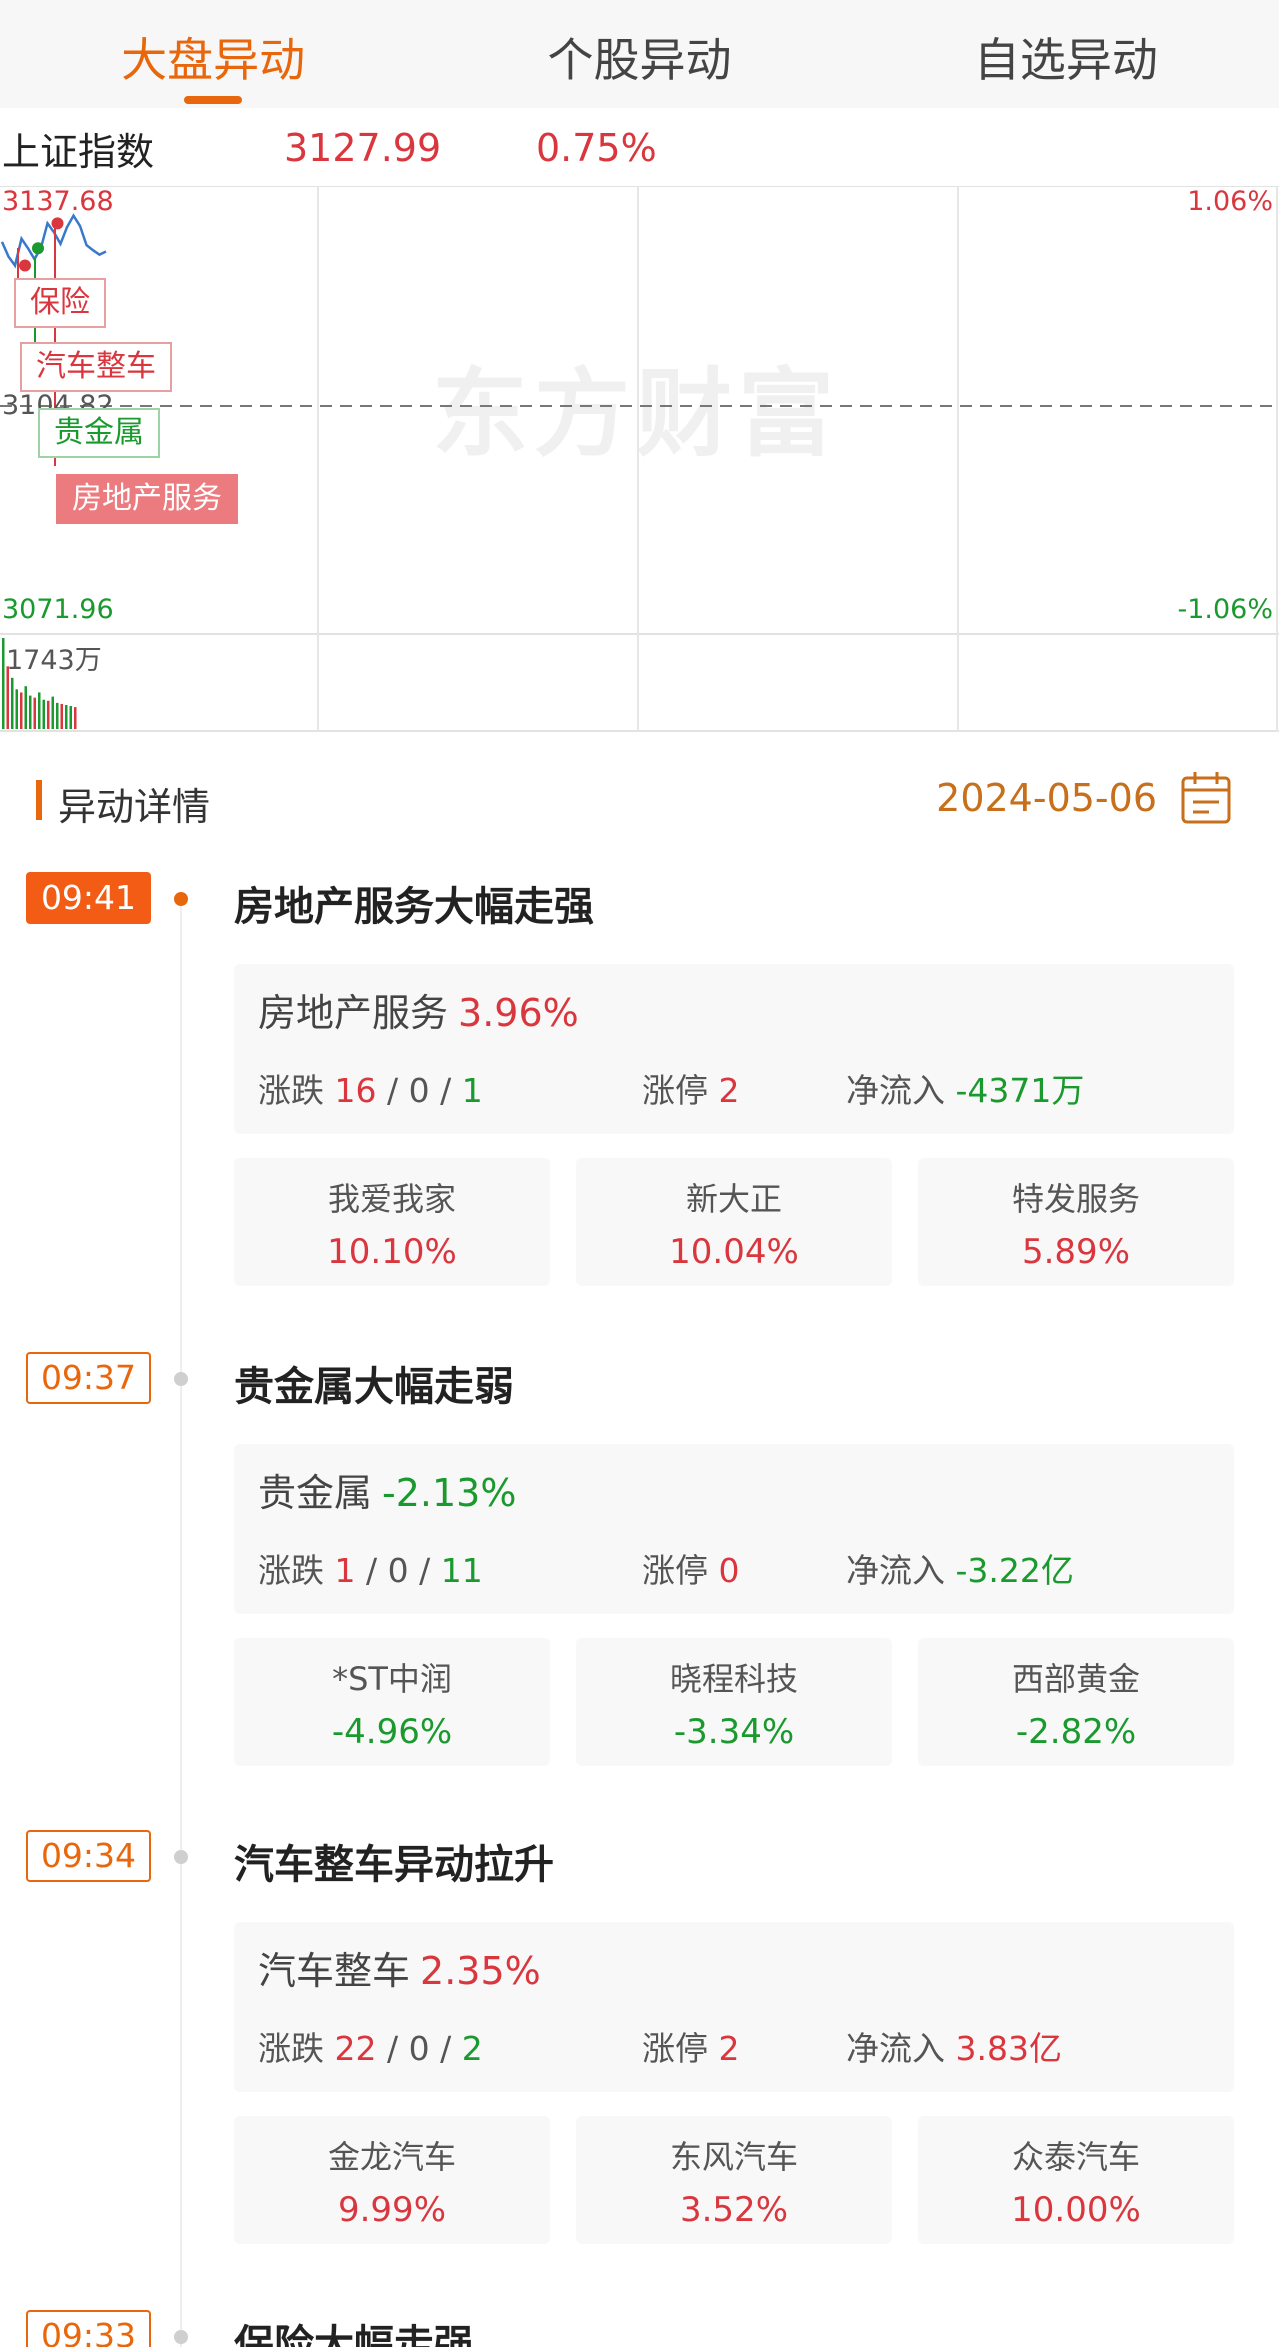  I want to click on stock-name: 众泰汽车, so click(1075, 2157).